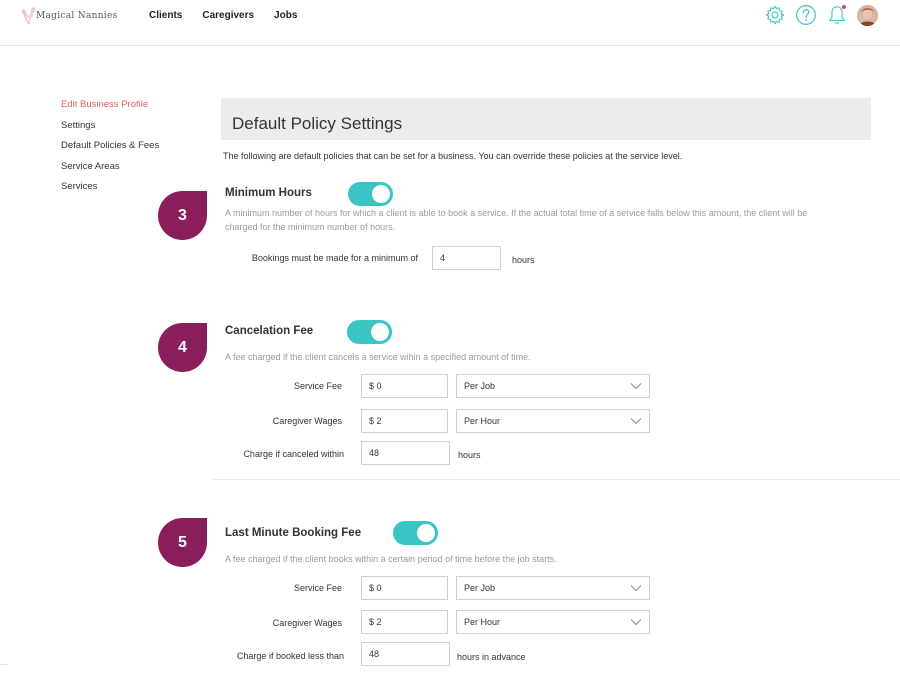 This screenshot has height=693, width=900. What do you see at coordinates (404, 588) in the screenshot?
I see `last-minute-service-fee-input` at bounding box center [404, 588].